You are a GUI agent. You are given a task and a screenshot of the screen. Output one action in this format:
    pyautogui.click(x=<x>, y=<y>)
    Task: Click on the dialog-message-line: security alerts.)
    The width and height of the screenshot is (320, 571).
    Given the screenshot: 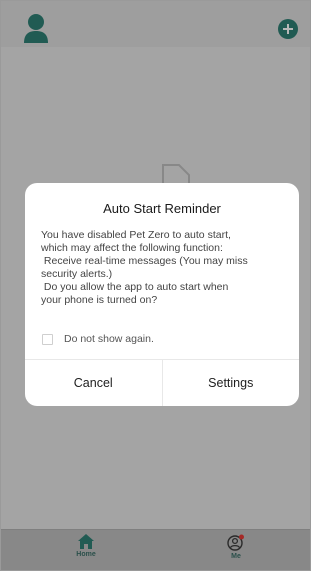 What is the action you would take?
    pyautogui.click(x=77, y=274)
    